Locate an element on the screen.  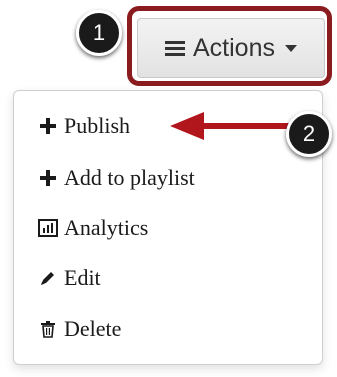
menu-item-publish: Publish is located at coordinates (84, 126).